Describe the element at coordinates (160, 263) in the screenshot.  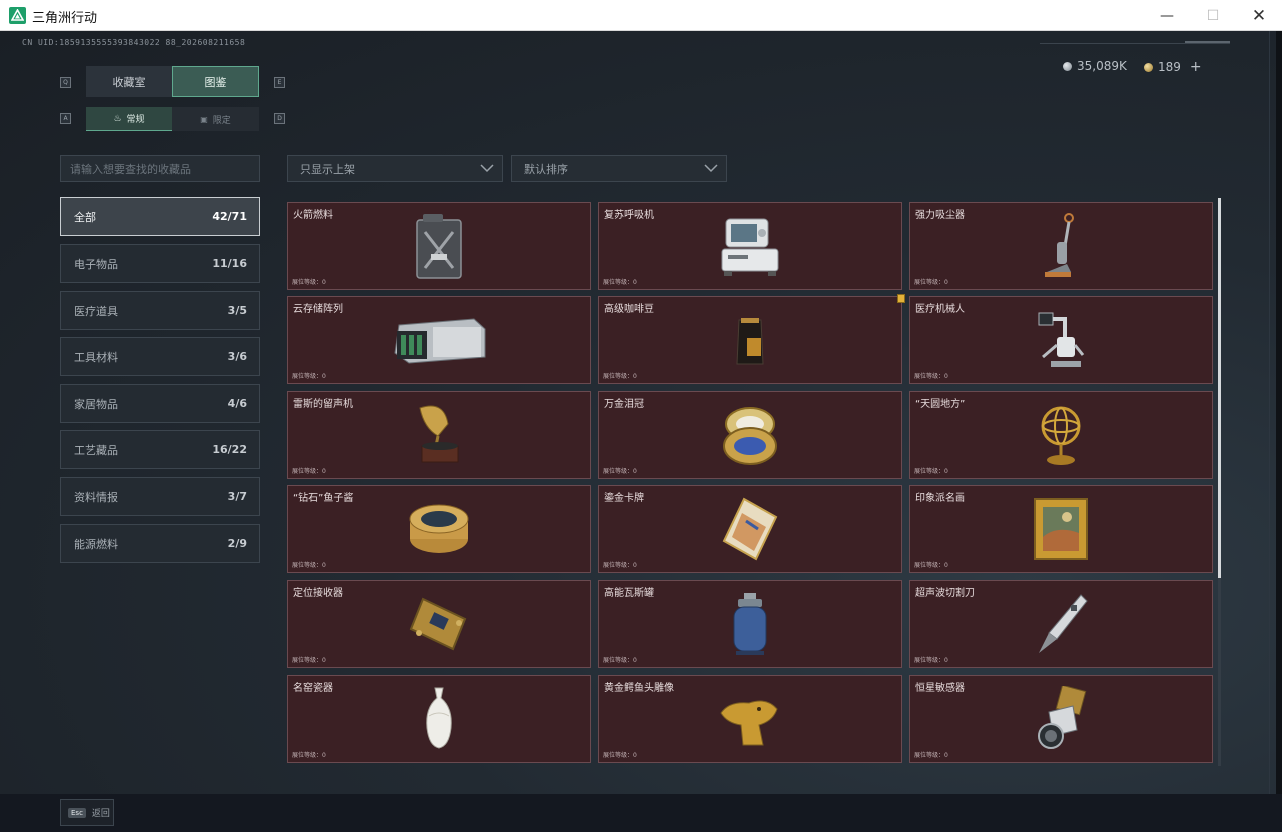
I see `category-electronics: 电子物品 11/16` at that location.